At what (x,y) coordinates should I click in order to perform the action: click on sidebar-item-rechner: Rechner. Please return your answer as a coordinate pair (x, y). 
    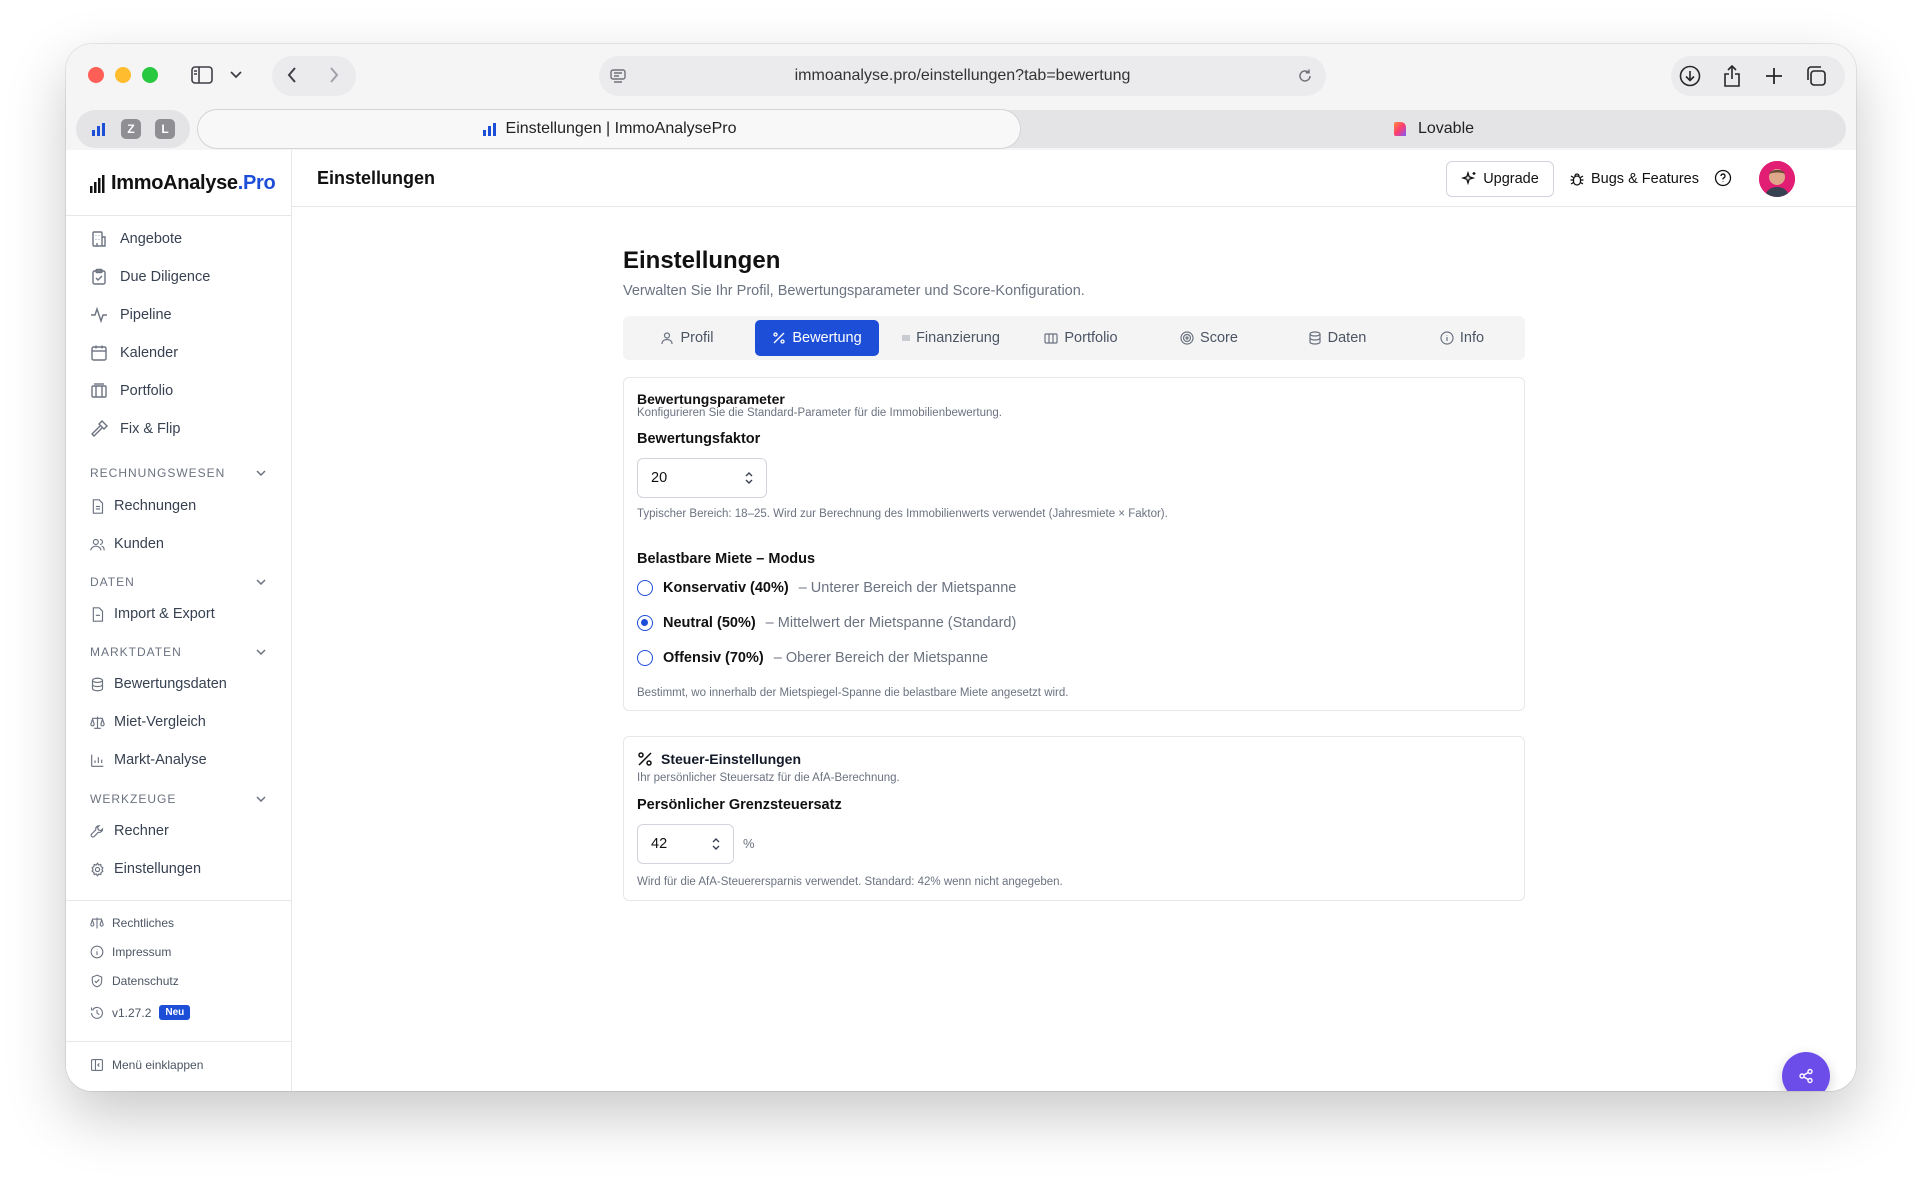
    Looking at the image, I should click on (129, 831).